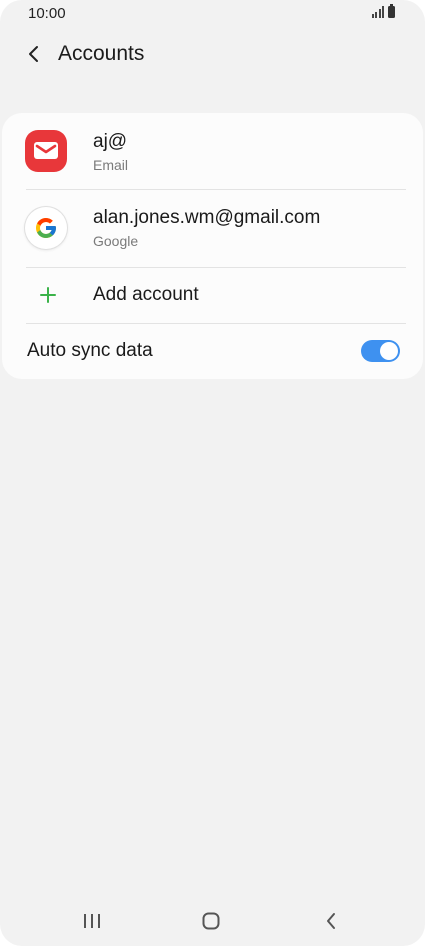 The height and width of the screenshot is (946, 425). I want to click on back-nav-button, so click(331, 921).